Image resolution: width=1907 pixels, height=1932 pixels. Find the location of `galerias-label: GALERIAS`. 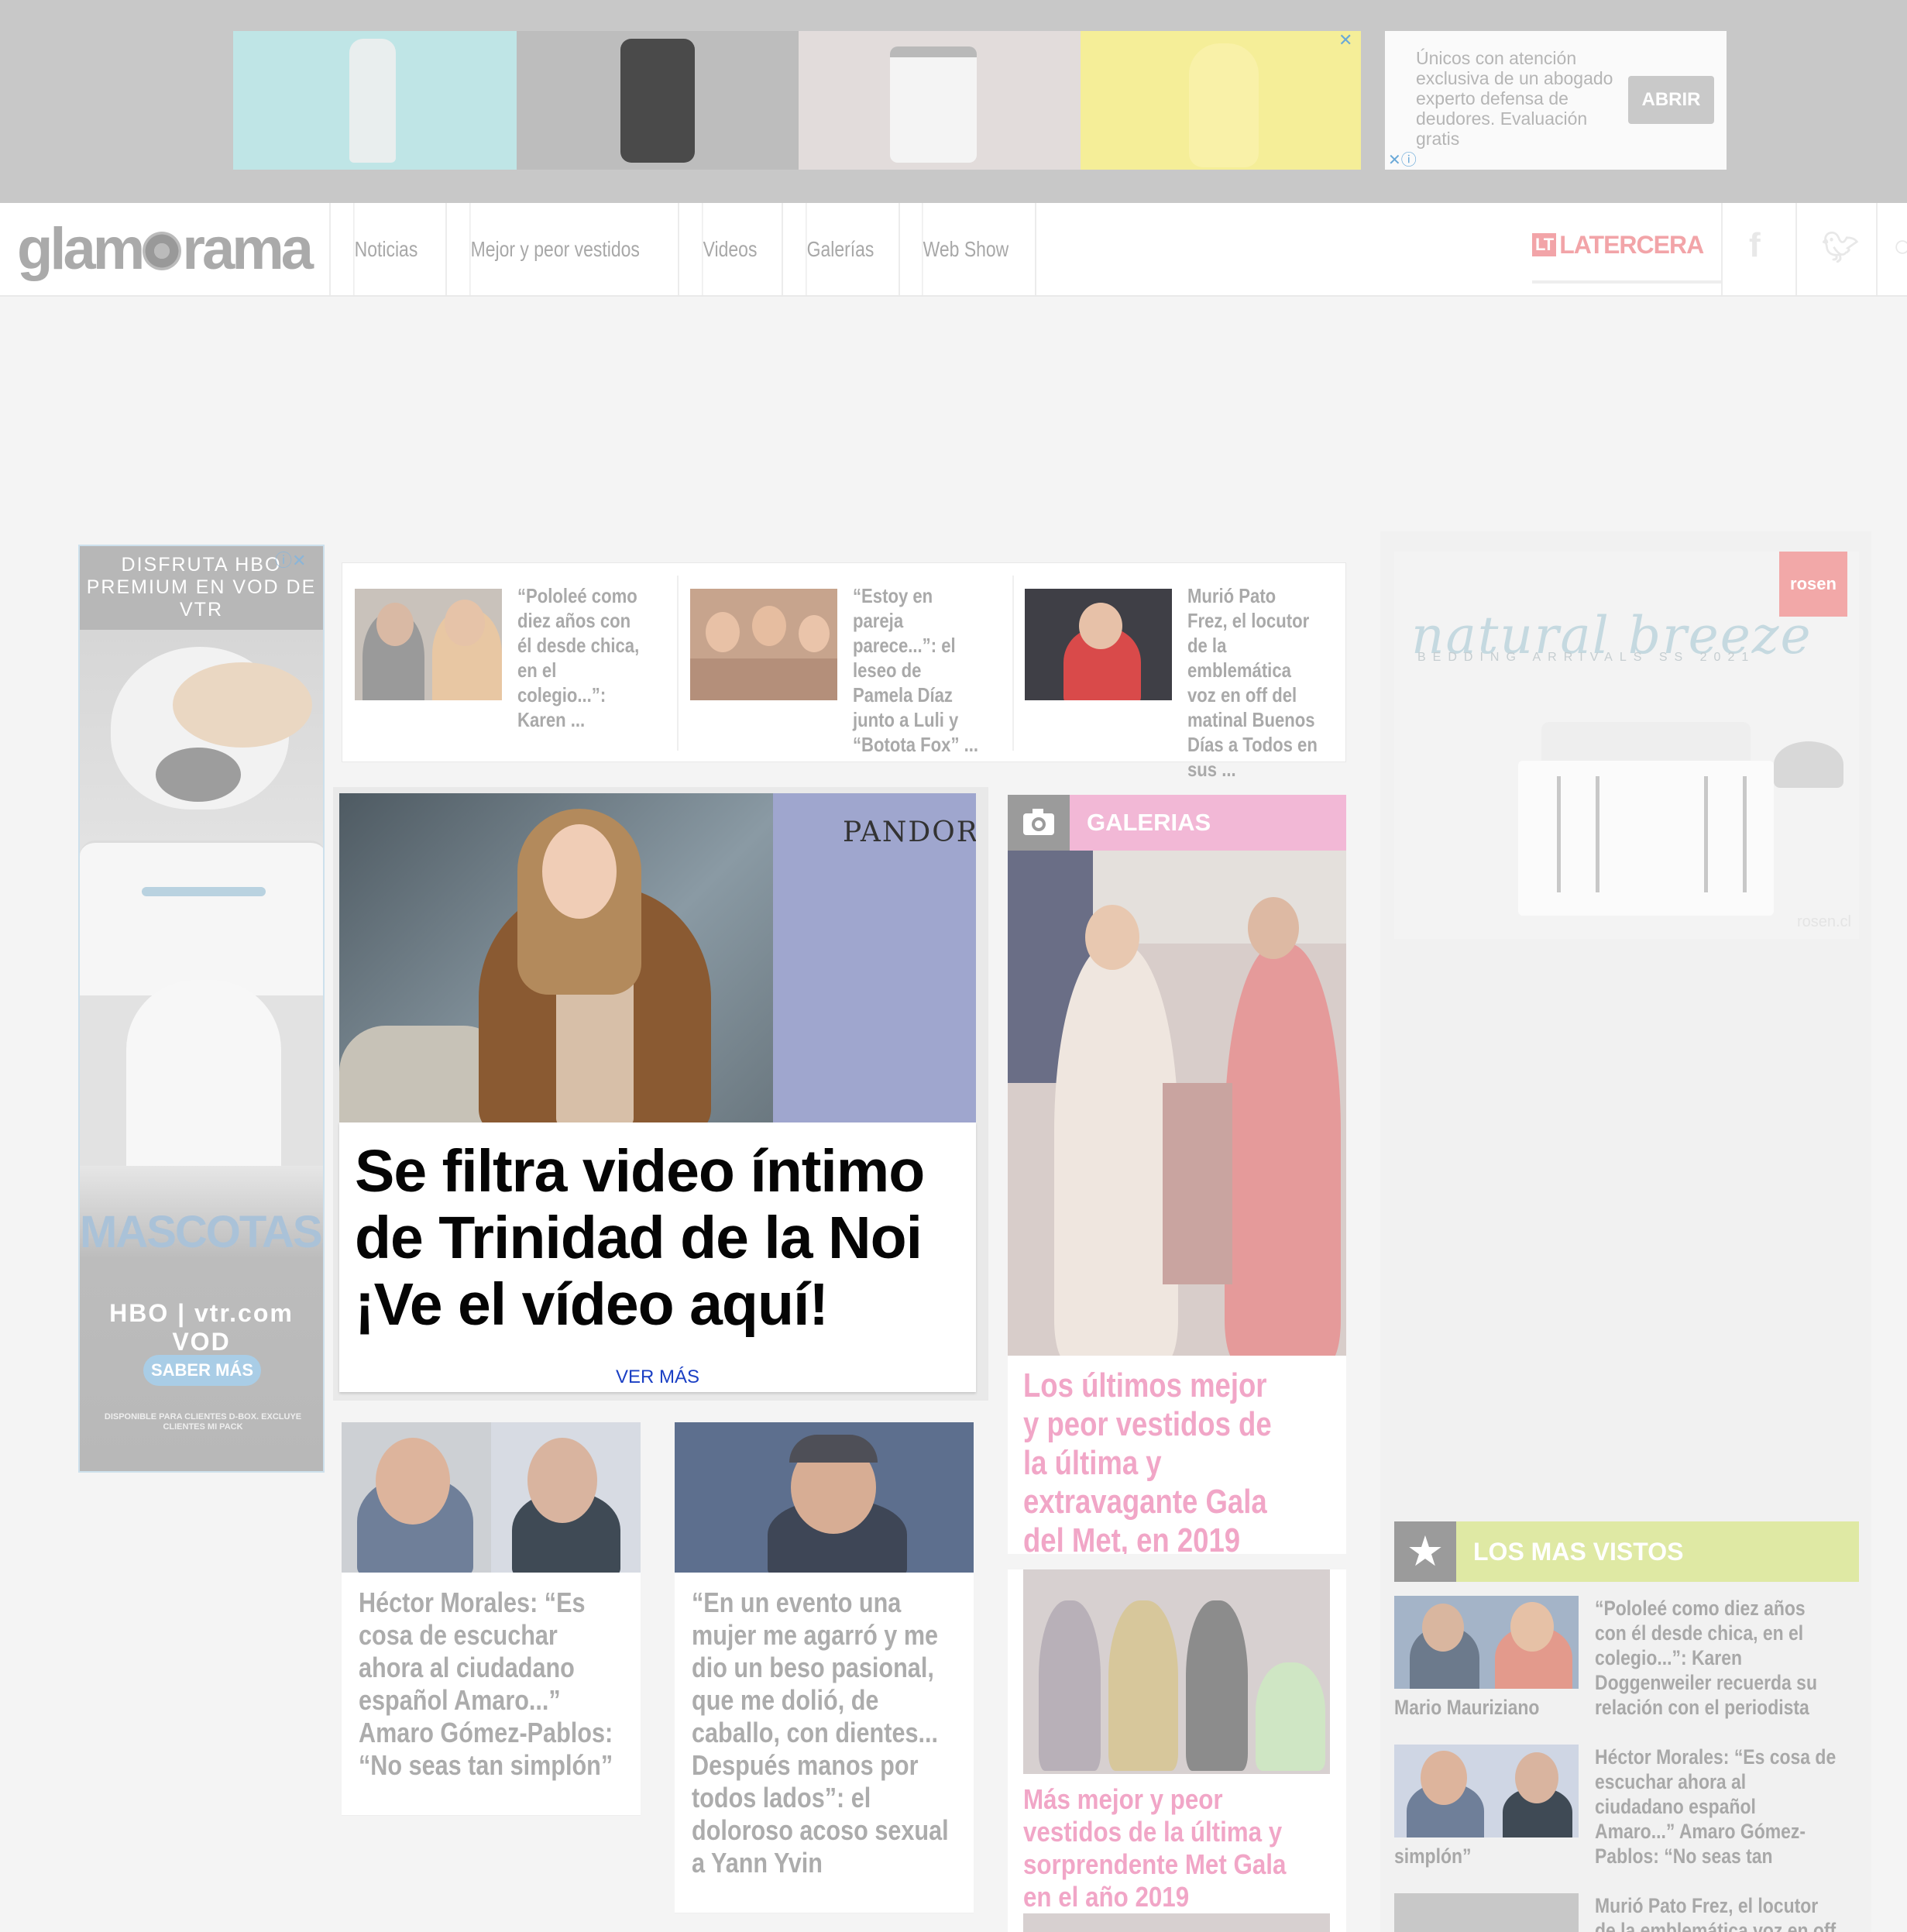

galerias-label: GALERIAS is located at coordinates (1208, 823).